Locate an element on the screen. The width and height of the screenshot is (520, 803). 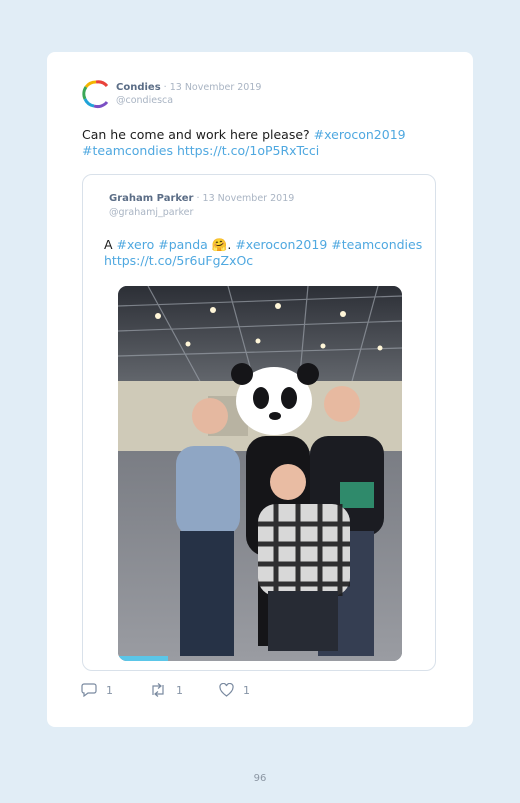
author-handle: @condiesca is located at coordinates (144, 100).